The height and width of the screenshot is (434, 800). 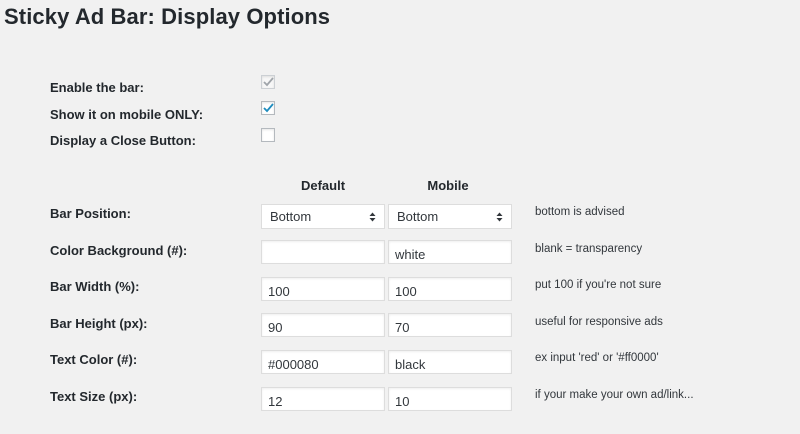 I want to click on bar-position-hint: bottom is advised, so click(x=580, y=212).